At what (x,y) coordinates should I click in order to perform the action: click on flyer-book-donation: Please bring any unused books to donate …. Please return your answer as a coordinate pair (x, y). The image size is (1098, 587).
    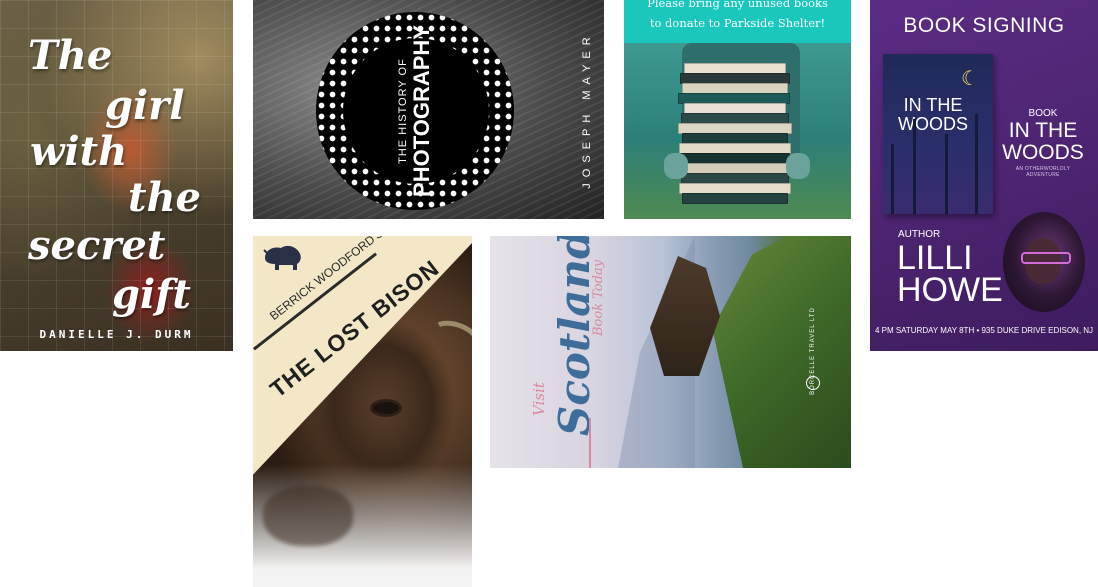
    Looking at the image, I should click on (737, 109).